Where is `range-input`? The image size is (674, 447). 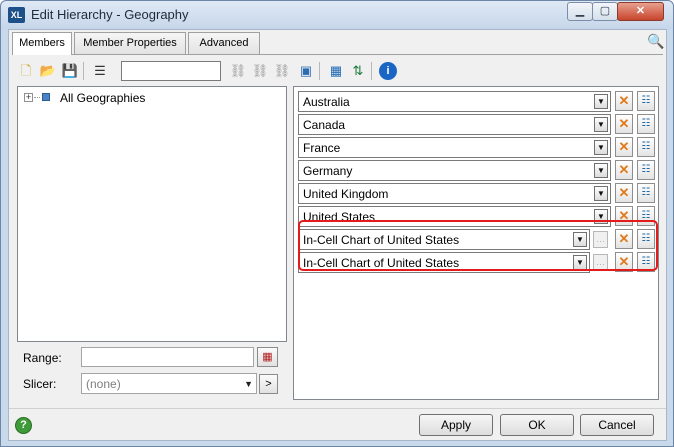
range-input is located at coordinates (167, 357).